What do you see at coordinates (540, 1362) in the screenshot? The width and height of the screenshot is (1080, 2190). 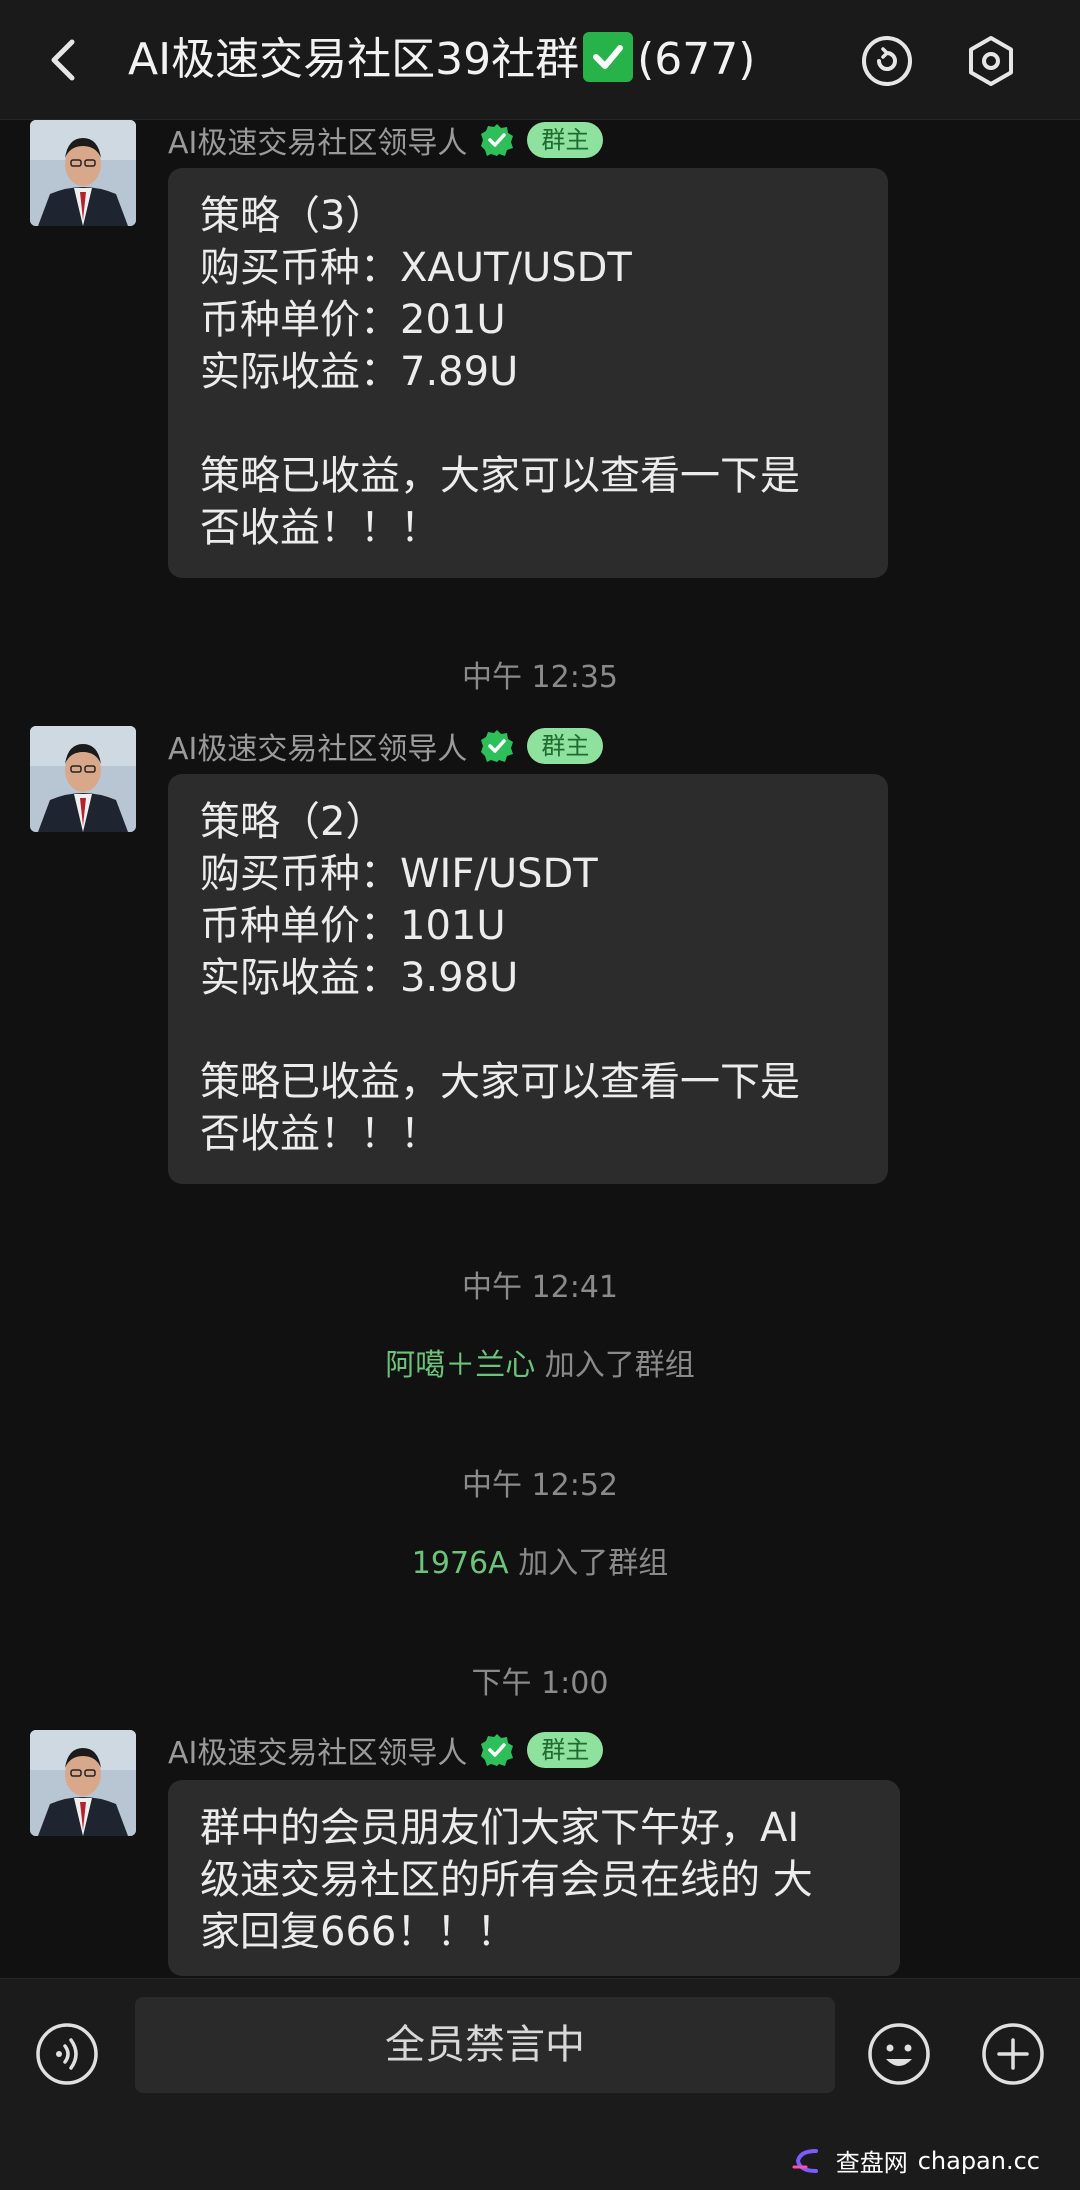 I see `system-event: 阿噶＋兰心 加入了群组` at bounding box center [540, 1362].